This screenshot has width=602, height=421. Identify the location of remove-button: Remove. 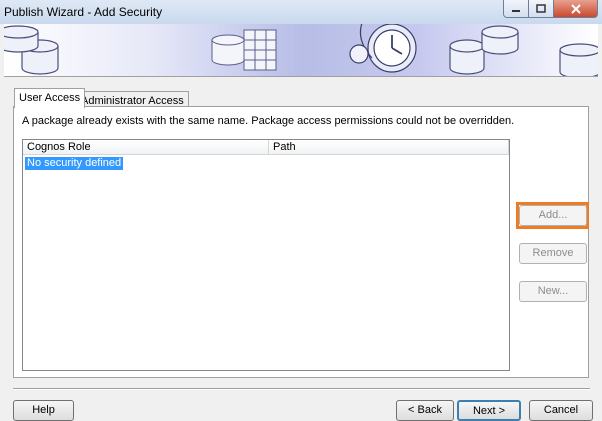
(553, 253).